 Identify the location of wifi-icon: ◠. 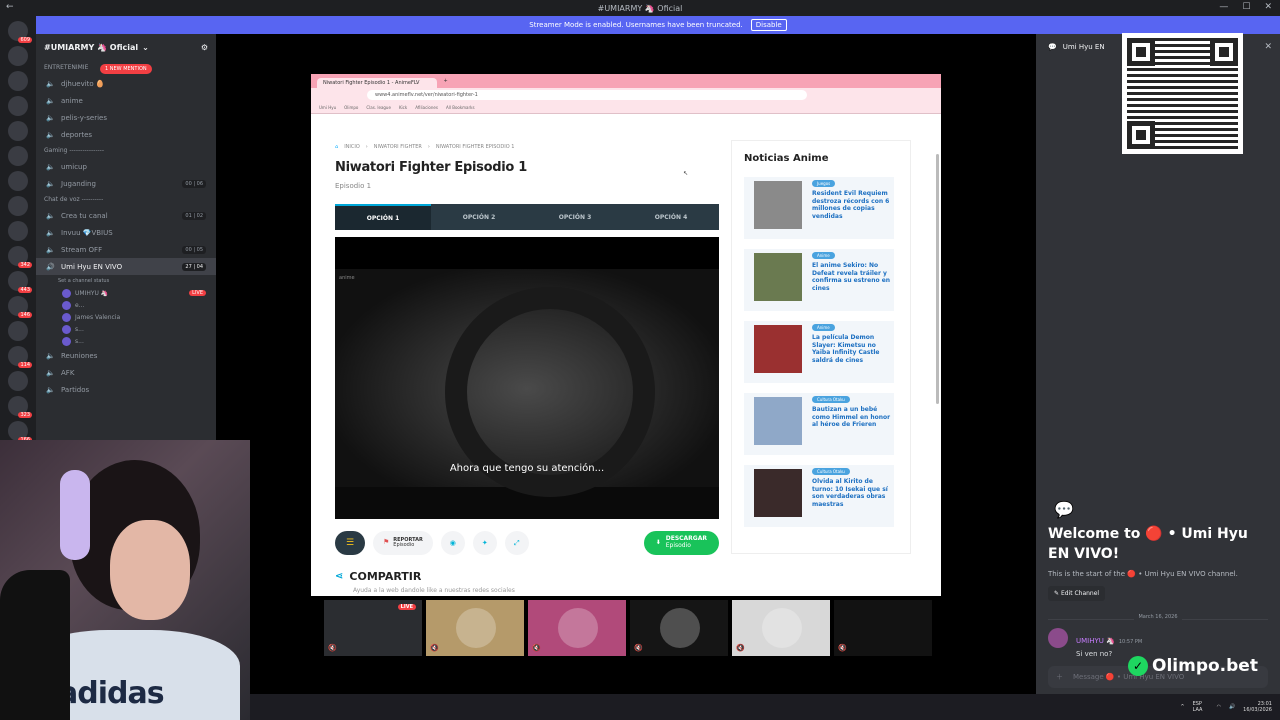
(1219, 707).